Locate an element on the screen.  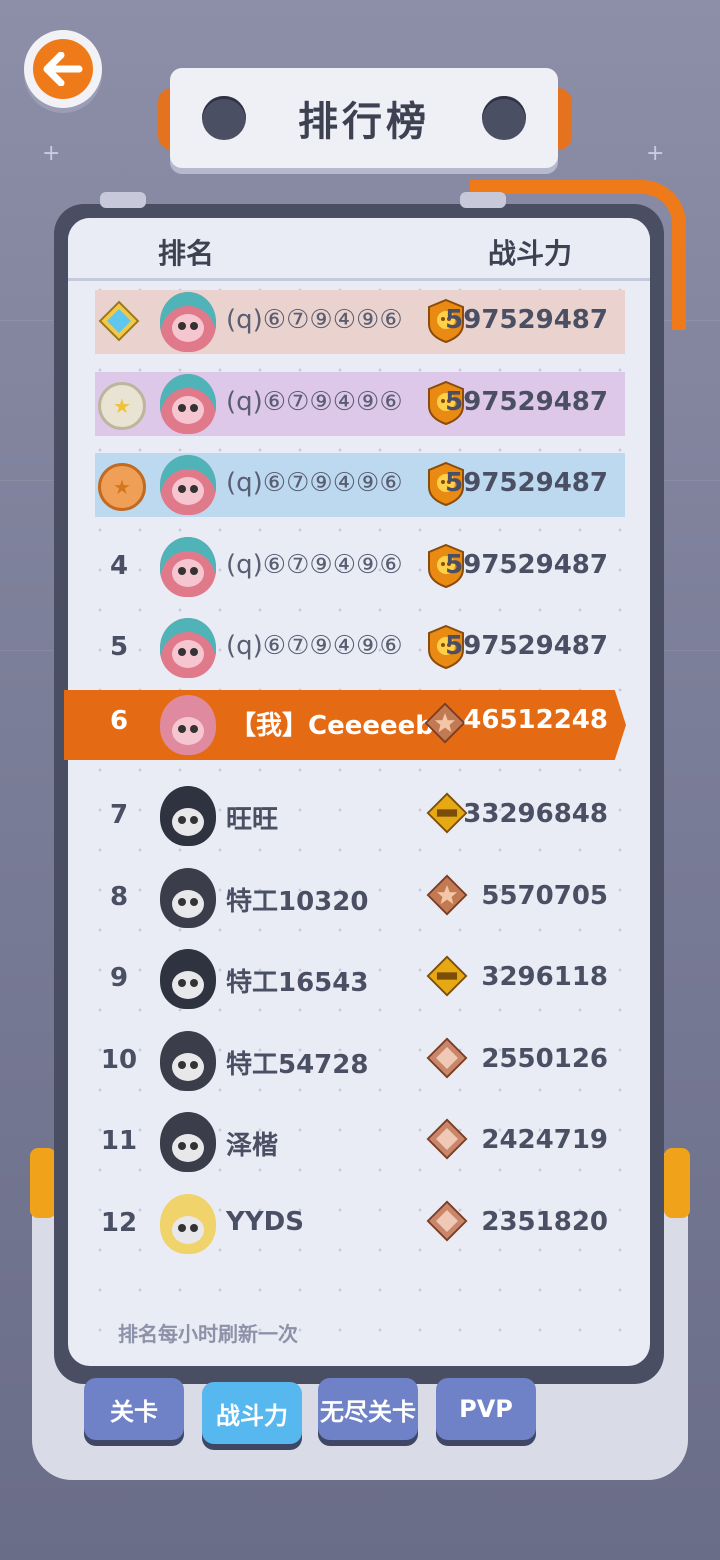
title-plaque: 排行榜 is located at coordinates (364, 118).